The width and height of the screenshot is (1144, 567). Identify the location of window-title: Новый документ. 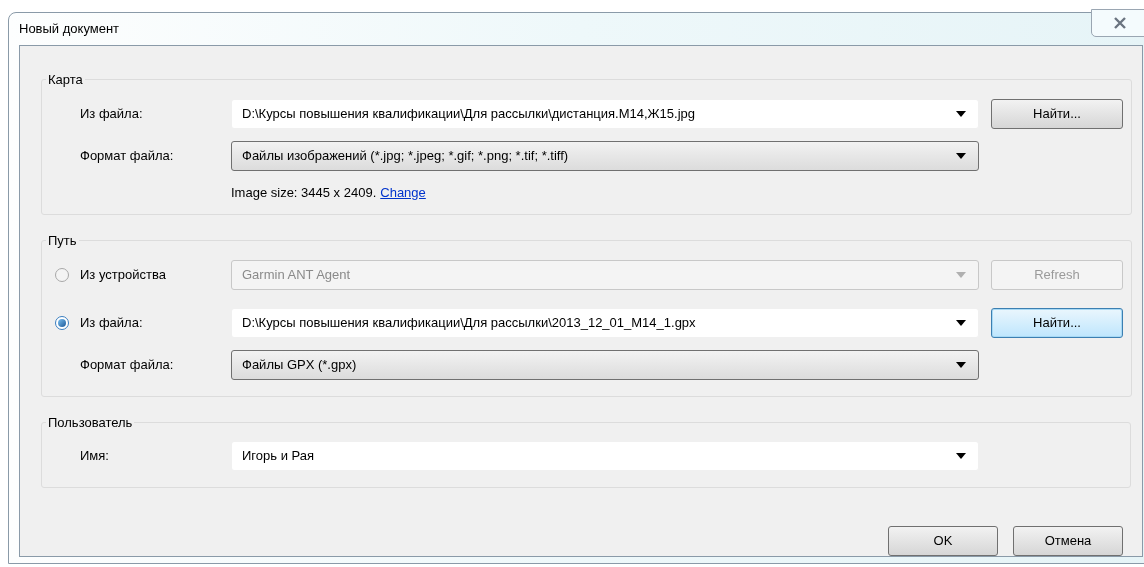
(69, 29).